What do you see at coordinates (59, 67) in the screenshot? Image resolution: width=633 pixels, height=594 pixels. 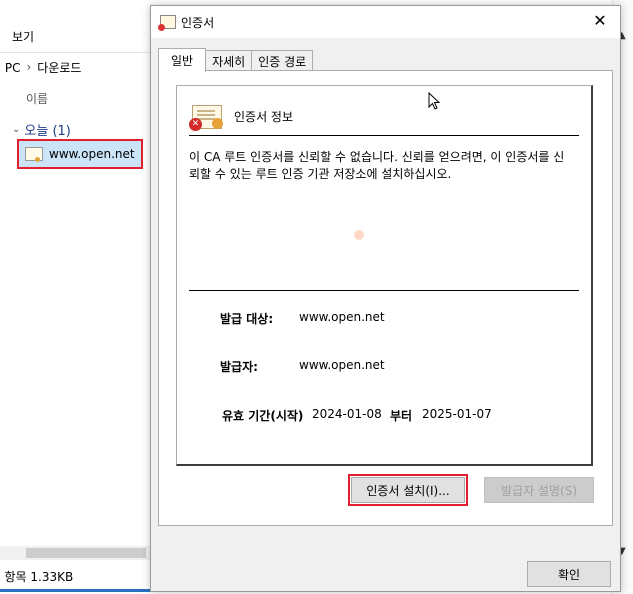 I see `breadcrumb-item-downloads: 다운로드` at bounding box center [59, 67].